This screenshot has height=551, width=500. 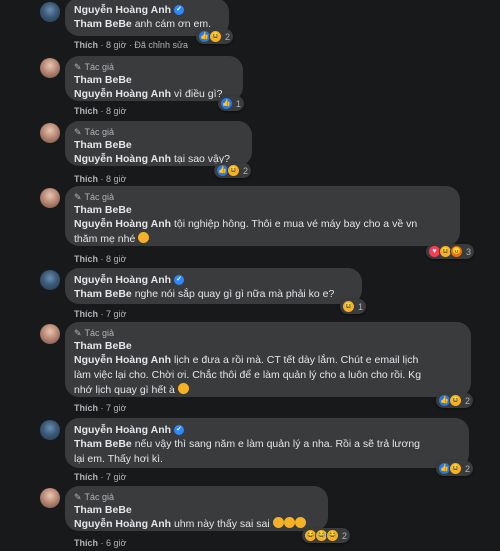 I want to click on reaction-summary: ♥ 😆 😠 3, so click(x=450, y=251).